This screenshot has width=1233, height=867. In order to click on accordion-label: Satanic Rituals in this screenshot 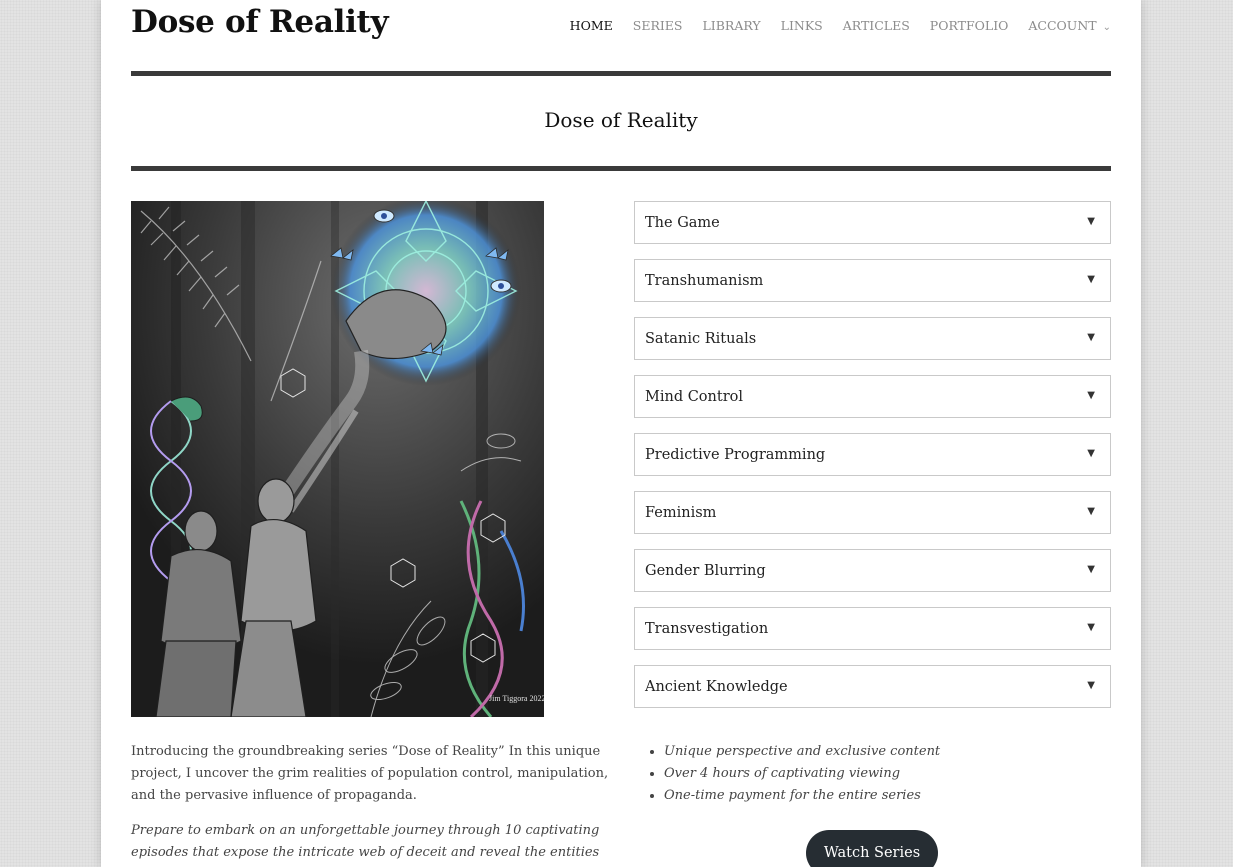, I will do `click(701, 339)`.